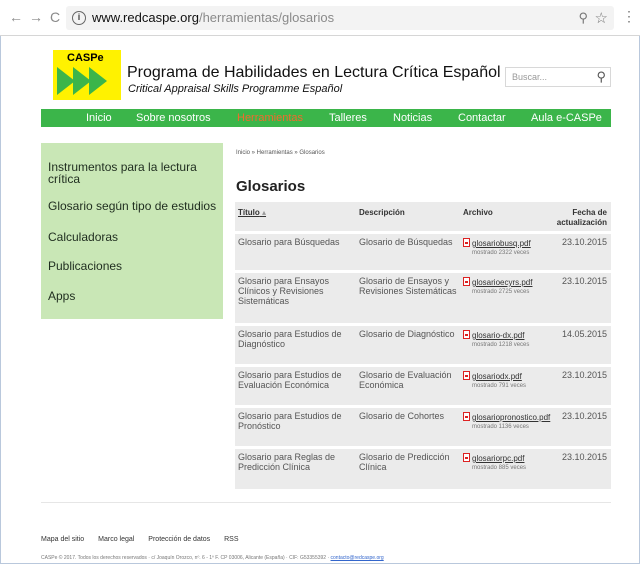 The width and height of the screenshot is (640, 564). Describe the element at coordinates (85, 58) in the screenshot. I see `logo-text: CASPe` at that location.